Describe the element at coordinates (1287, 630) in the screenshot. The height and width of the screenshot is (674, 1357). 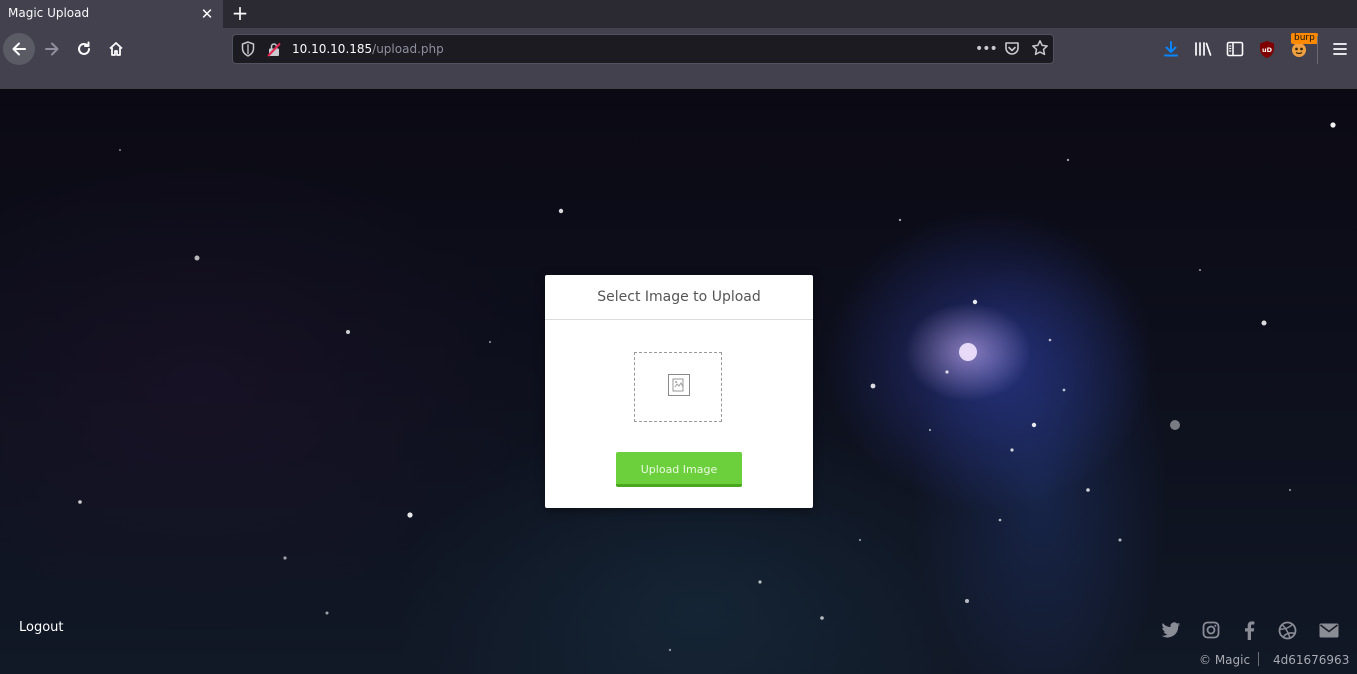
I see `dribbble-icon` at that location.